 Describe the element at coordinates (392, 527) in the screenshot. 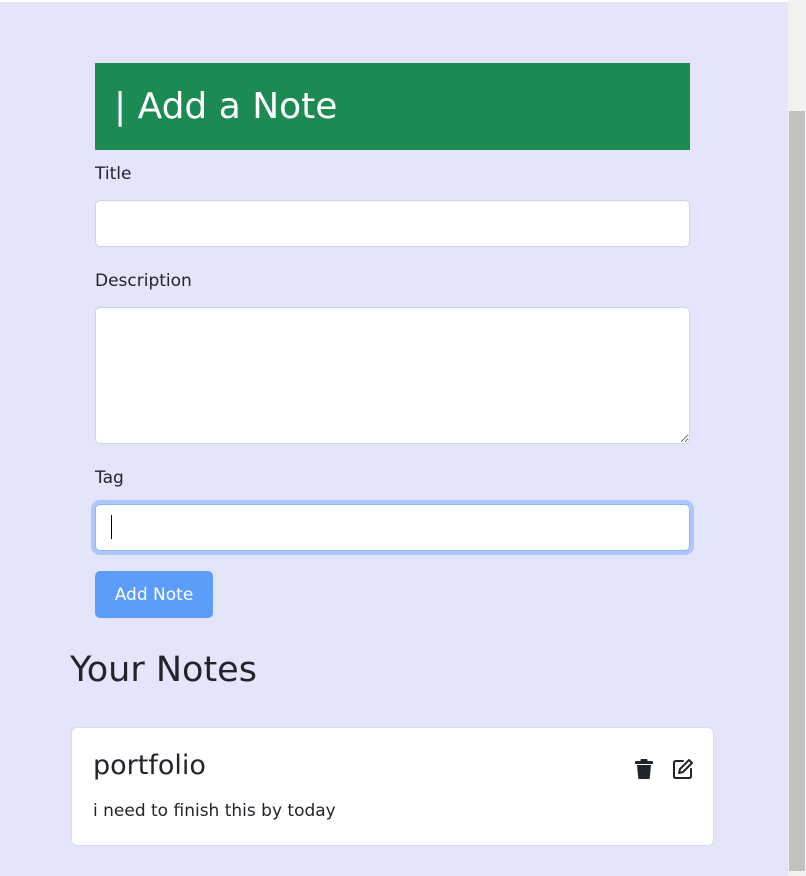

I see `tag-input` at that location.